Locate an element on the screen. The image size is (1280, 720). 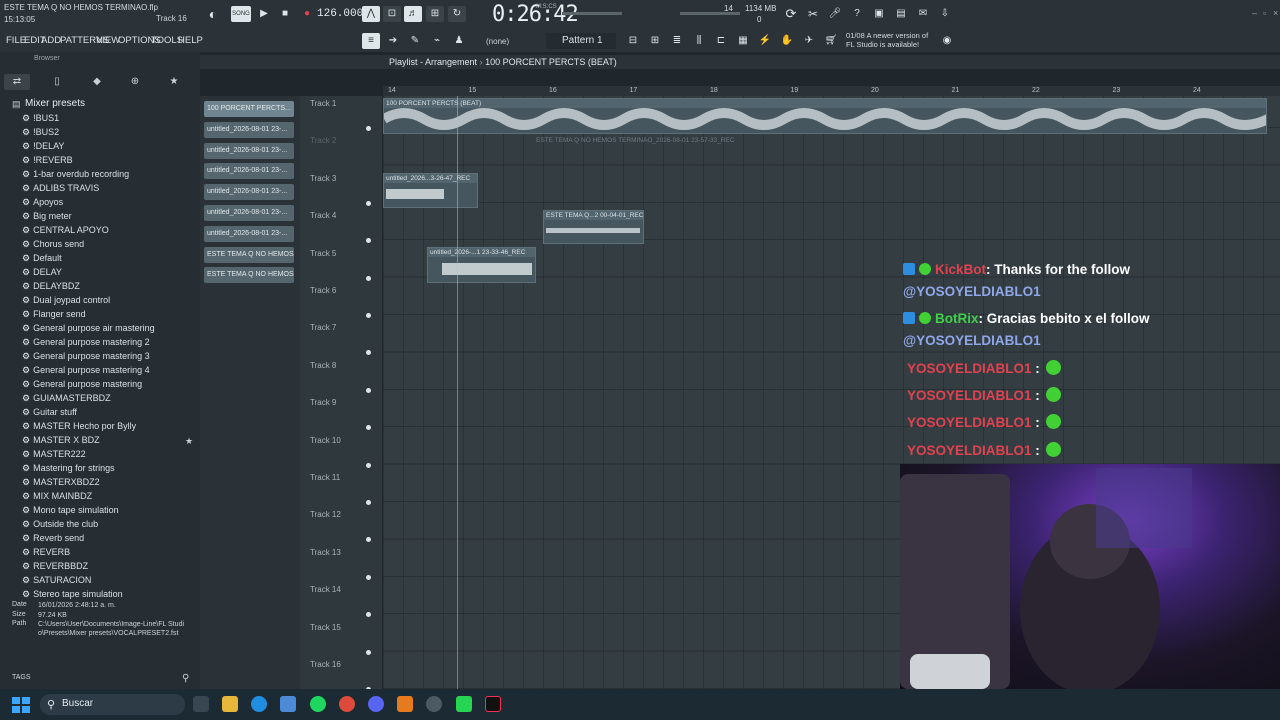
clip-beat: 100 PORCENT PERCTS (BEAT) is located at coordinates (825, 116).